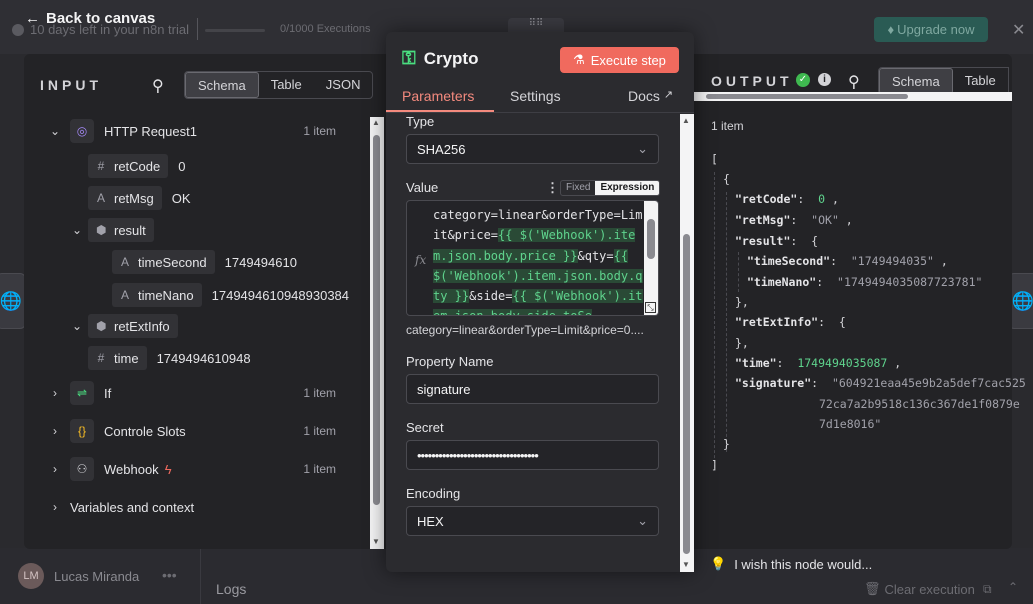 This screenshot has height=604, width=1033. Describe the element at coordinates (376, 320) in the screenshot. I see `input-scrollbar-thumb` at that location.